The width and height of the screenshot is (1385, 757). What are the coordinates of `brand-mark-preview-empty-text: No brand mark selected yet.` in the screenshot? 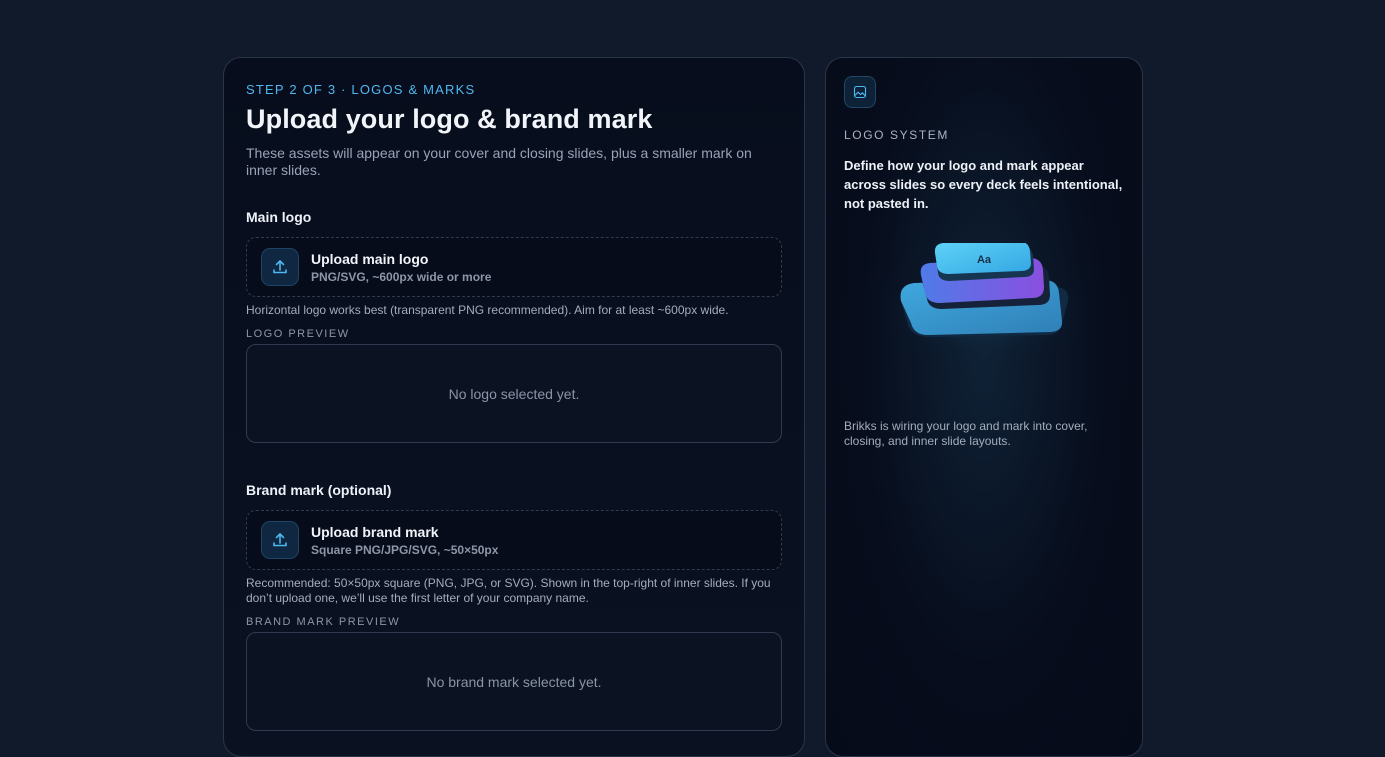 It's located at (514, 681).